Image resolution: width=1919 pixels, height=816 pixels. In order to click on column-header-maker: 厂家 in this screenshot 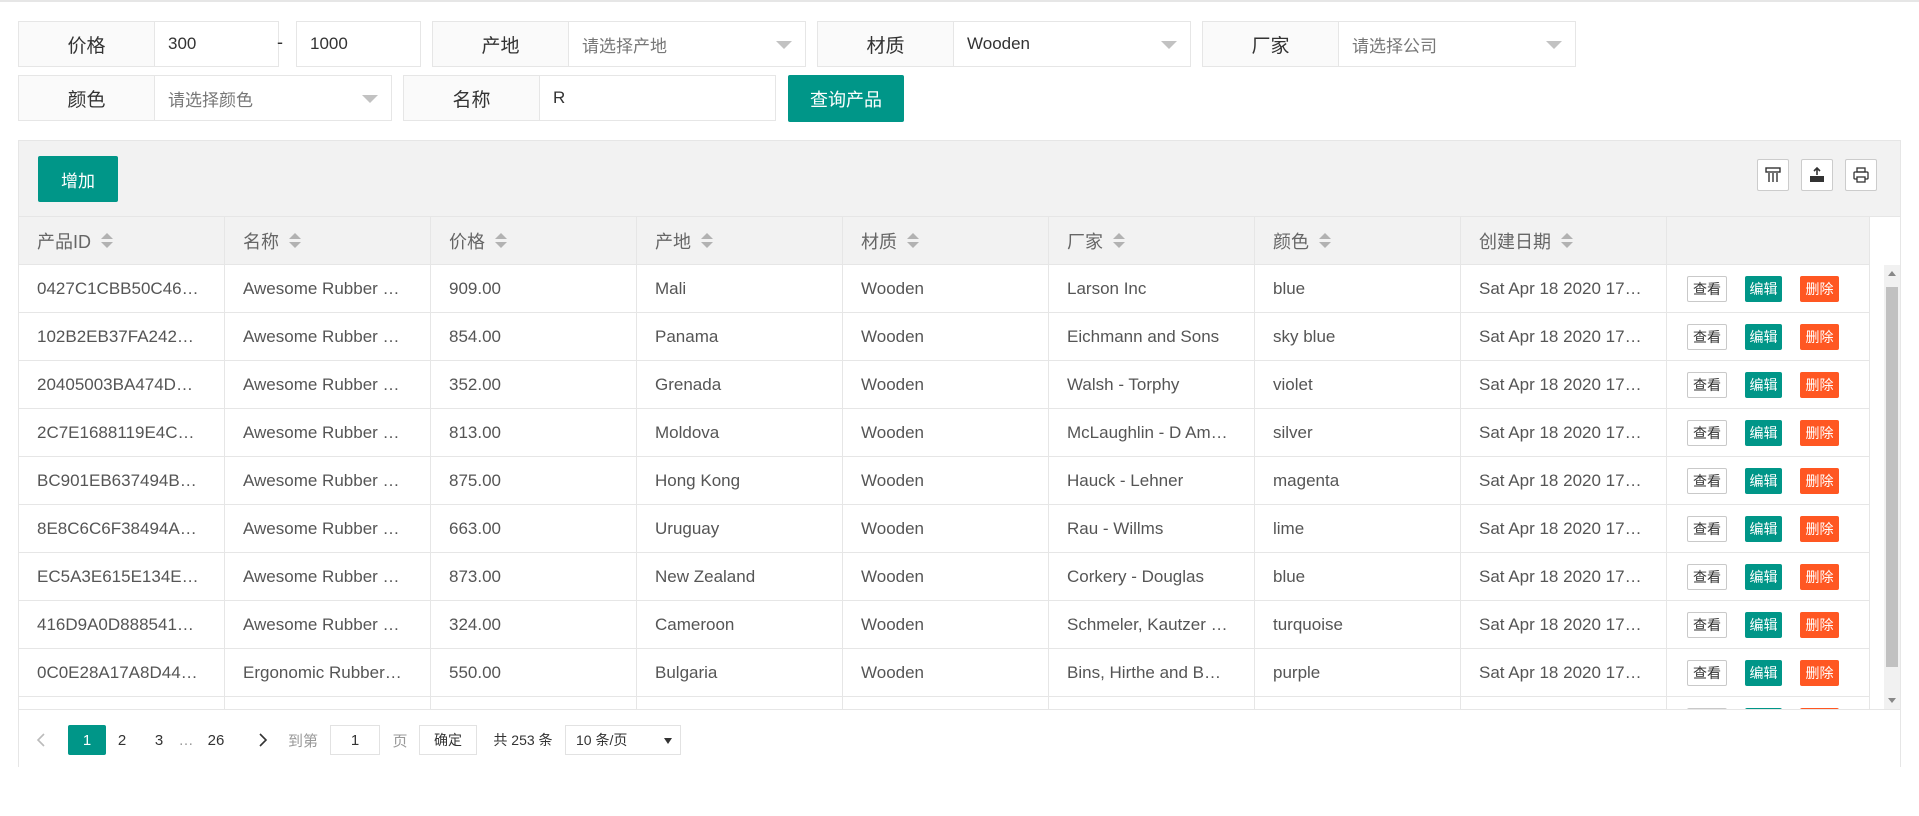, I will do `click(1152, 240)`.